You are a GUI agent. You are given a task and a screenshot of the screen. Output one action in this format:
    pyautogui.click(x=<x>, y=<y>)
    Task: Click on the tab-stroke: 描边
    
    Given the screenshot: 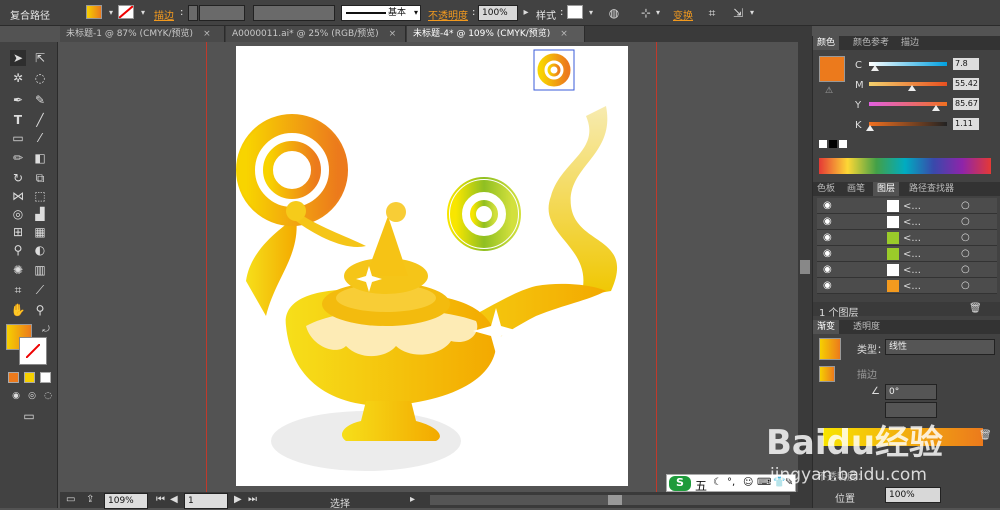 What is the action you would take?
    pyautogui.click(x=910, y=43)
    